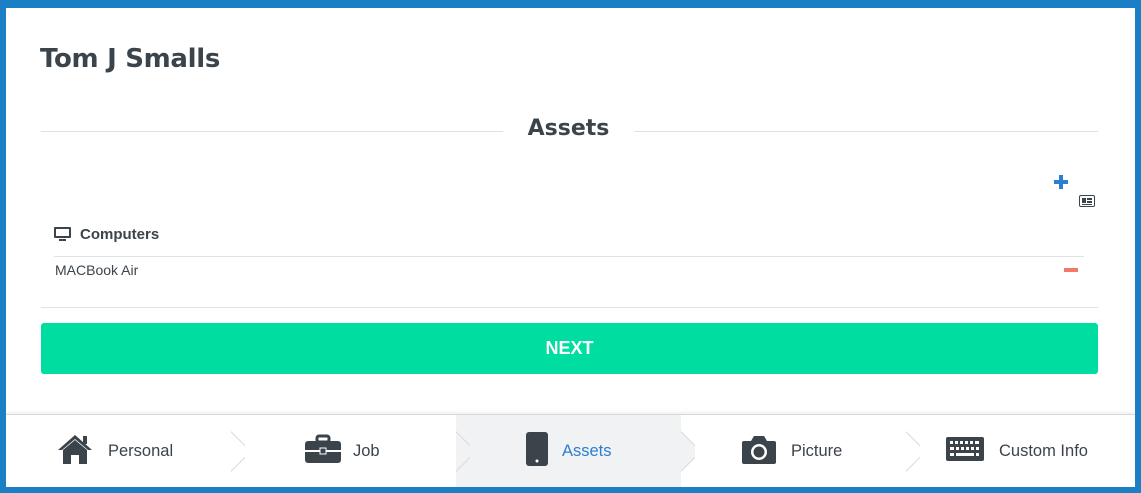  Describe the element at coordinates (1043, 451) in the screenshot. I see `tab-label: Custom Info` at that location.